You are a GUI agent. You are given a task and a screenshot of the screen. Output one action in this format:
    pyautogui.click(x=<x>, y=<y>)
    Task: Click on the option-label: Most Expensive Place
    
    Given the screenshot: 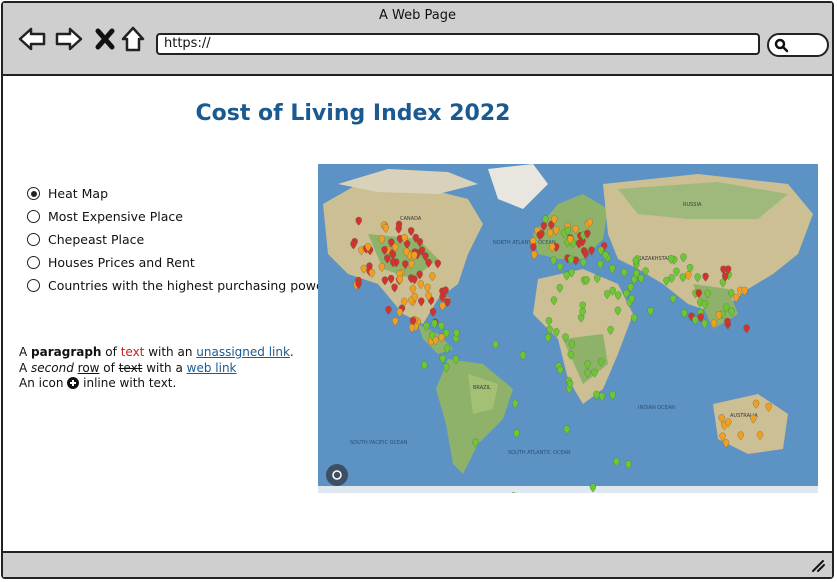 What is the action you would take?
    pyautogui.click(x=115, y=216)
    